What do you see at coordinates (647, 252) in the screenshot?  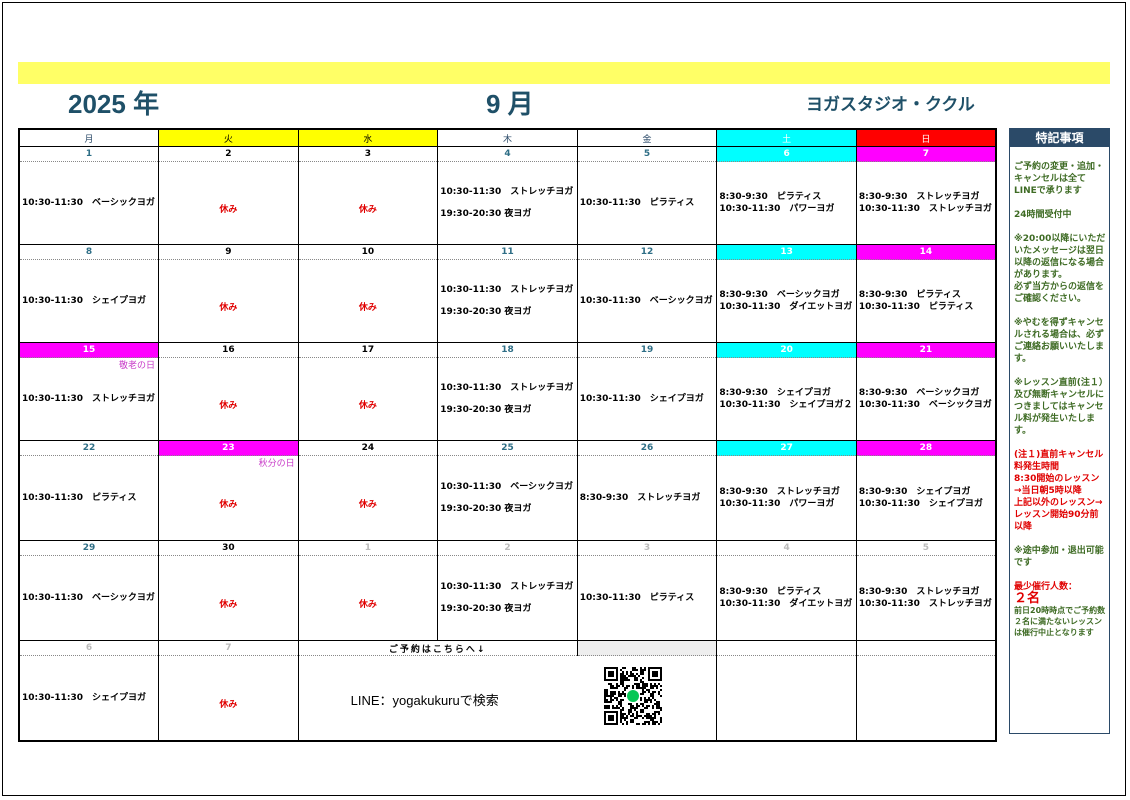 I see `date-cell: 12` at bounding box center [647, 252].